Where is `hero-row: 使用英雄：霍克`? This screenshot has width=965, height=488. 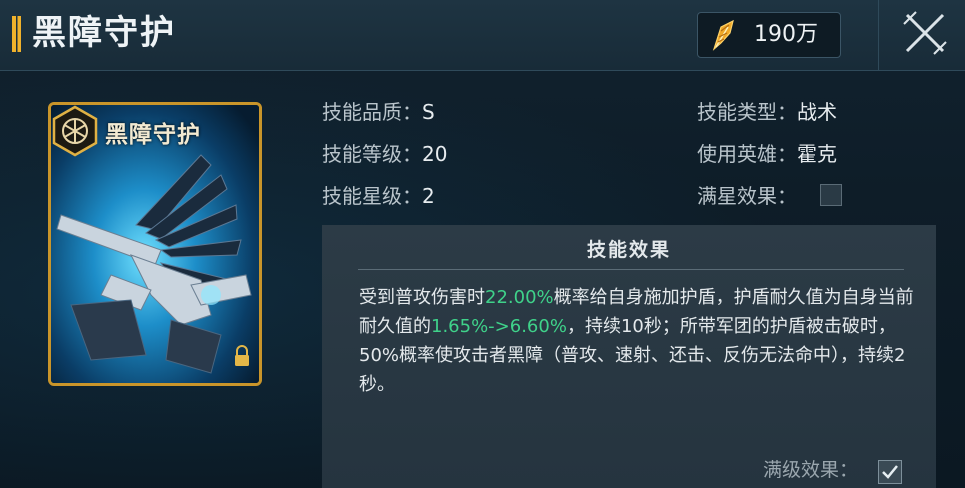
hero-row: 使用英雄：霍克 is located at coordinates (767, 154).